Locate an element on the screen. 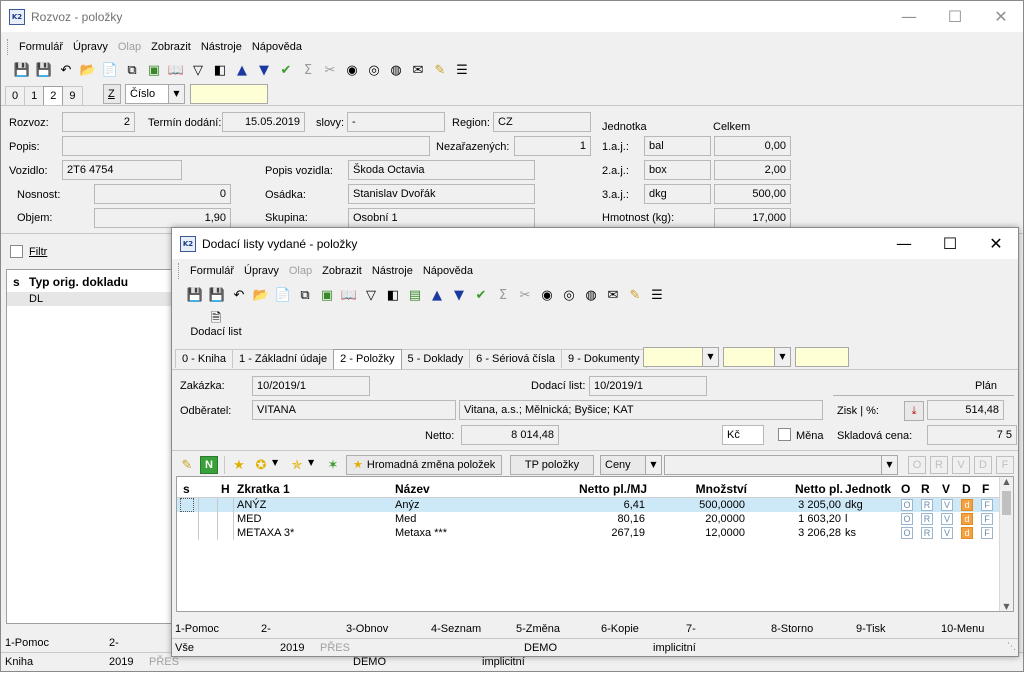 Image resolution: width=1025 pixels, height=673 pixels. tab-9: 9 is located at coordinates (72, 95).